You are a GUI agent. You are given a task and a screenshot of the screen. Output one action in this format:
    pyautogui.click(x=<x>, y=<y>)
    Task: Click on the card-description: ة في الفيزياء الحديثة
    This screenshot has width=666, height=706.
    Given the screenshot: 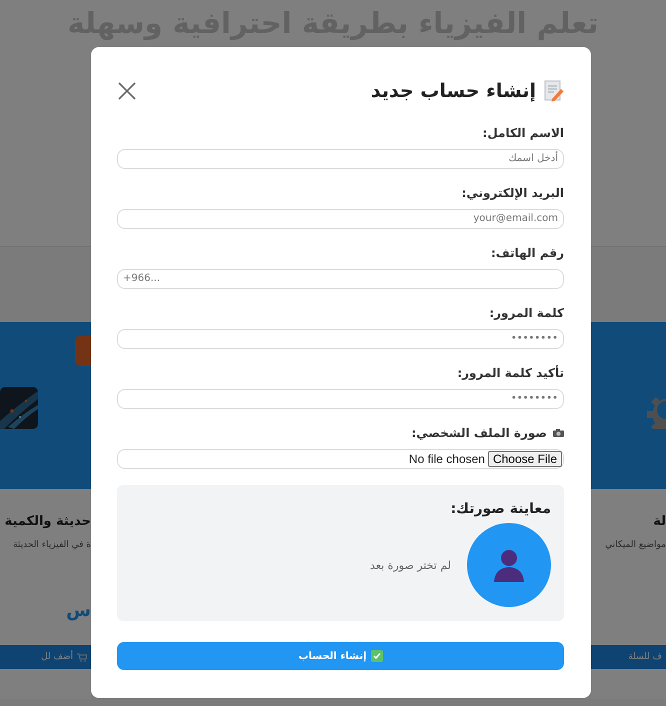 What is the action you would take?
    pyautogui.click(x=51, y=545)
    